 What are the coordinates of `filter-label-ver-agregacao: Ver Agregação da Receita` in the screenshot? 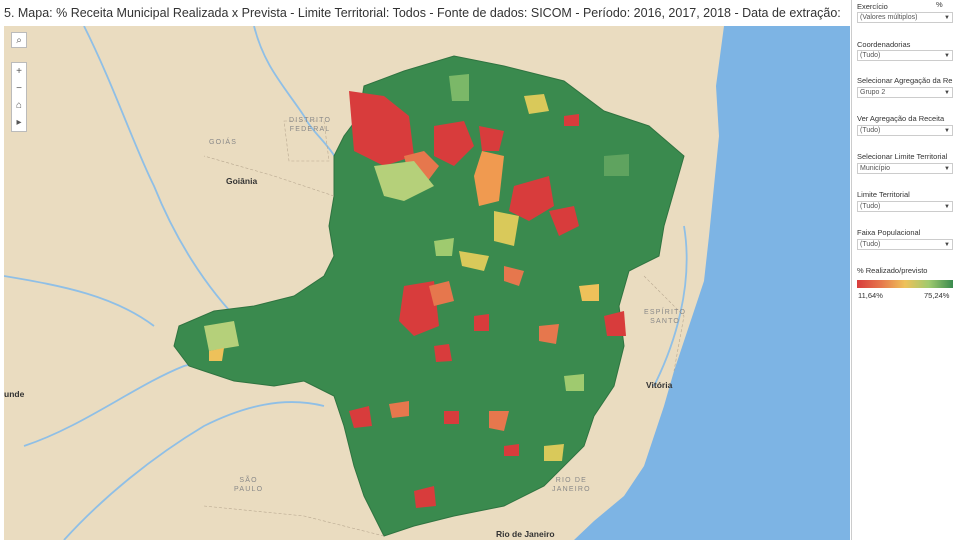 It's located at (901, 118).